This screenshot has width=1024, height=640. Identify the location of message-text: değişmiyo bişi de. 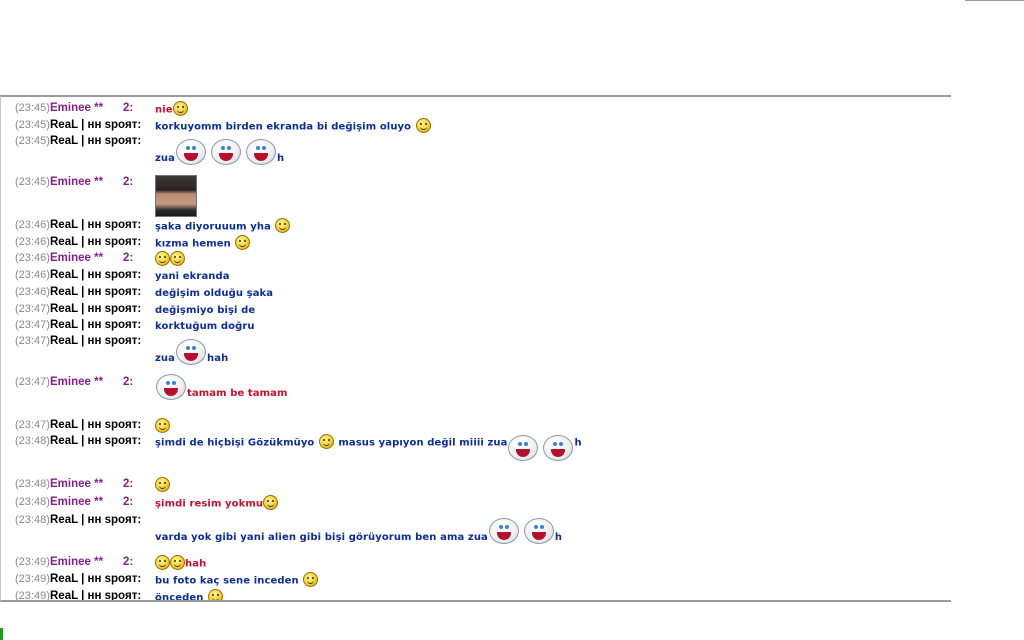
(205, 310).